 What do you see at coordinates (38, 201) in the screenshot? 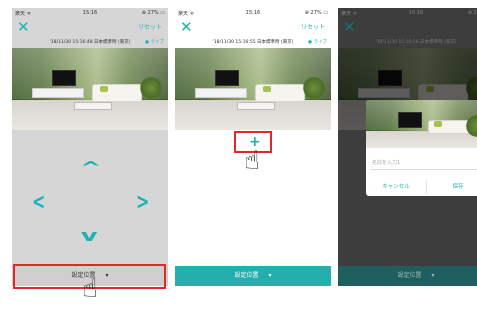
I see `pan-left-arrow-icon: <` at bounding box center [38, 201].